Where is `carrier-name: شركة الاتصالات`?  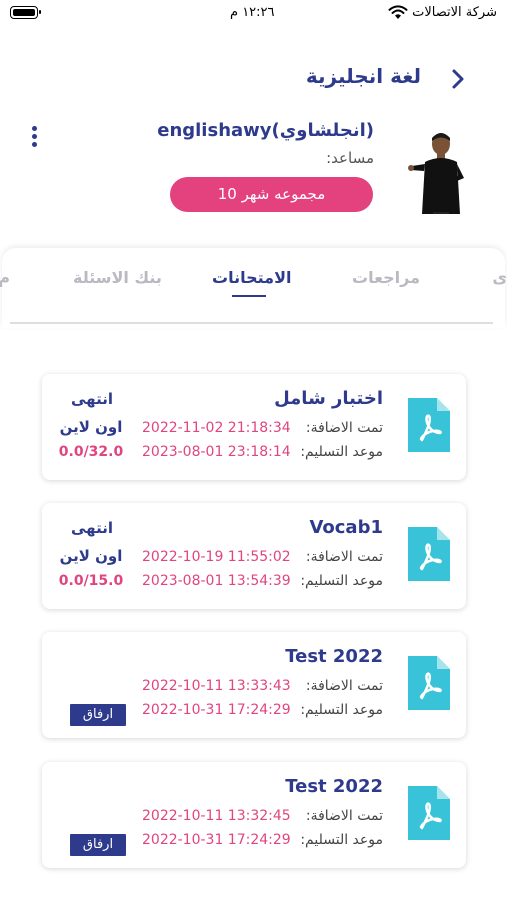 carrier-name: شركة الاتصالات is located at coordinates (454, 12).